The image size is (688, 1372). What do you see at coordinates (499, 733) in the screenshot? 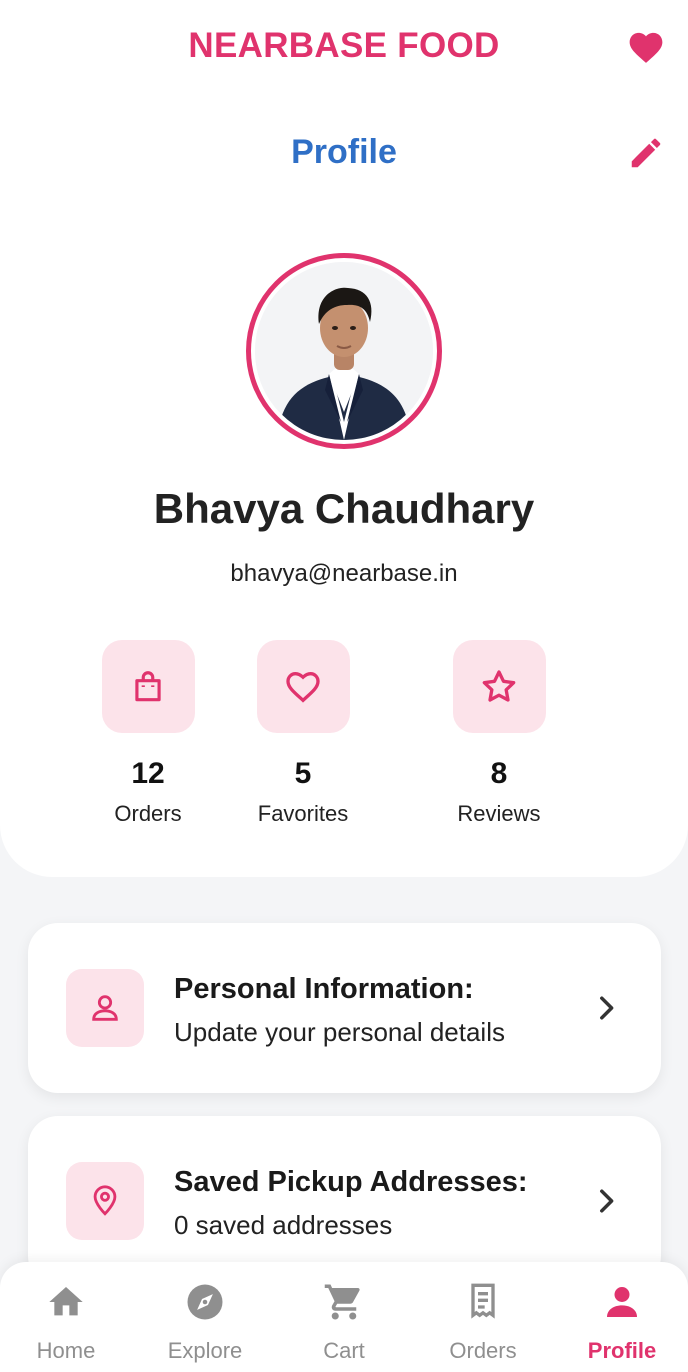
I see `stat-reviews: 8 Reviews` at bounding box center [499, 733].